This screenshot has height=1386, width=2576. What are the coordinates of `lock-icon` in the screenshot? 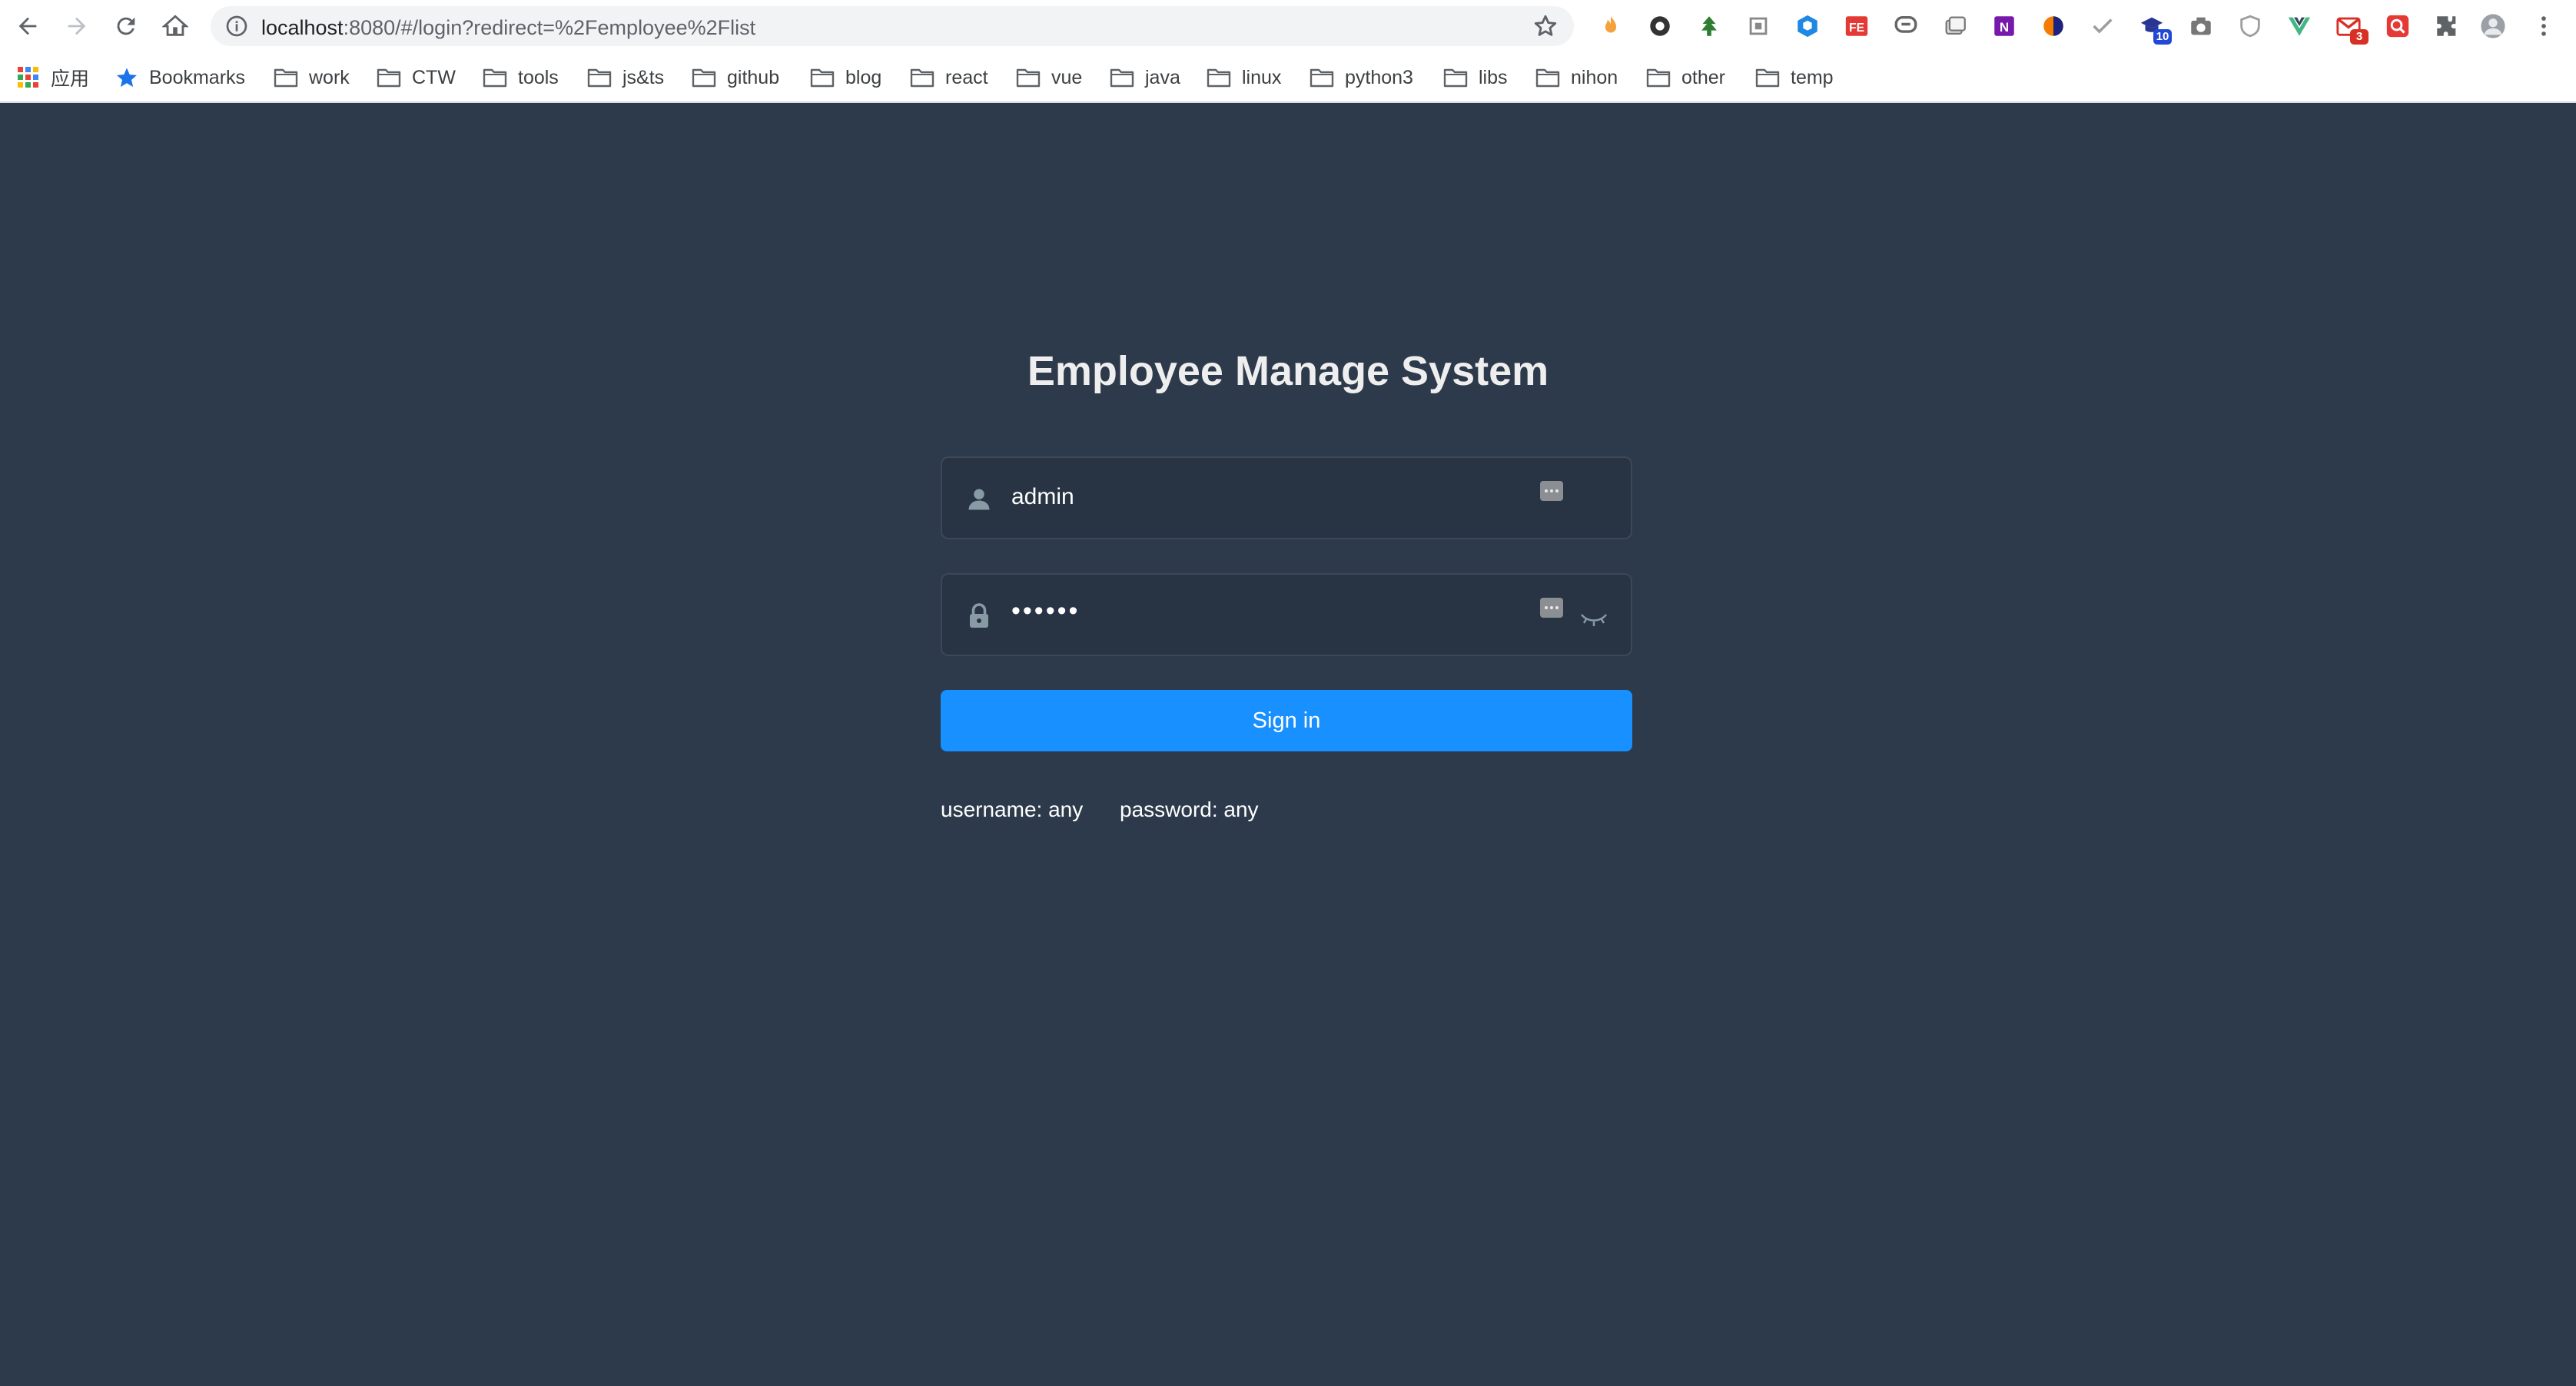 It's located at (979, 615).